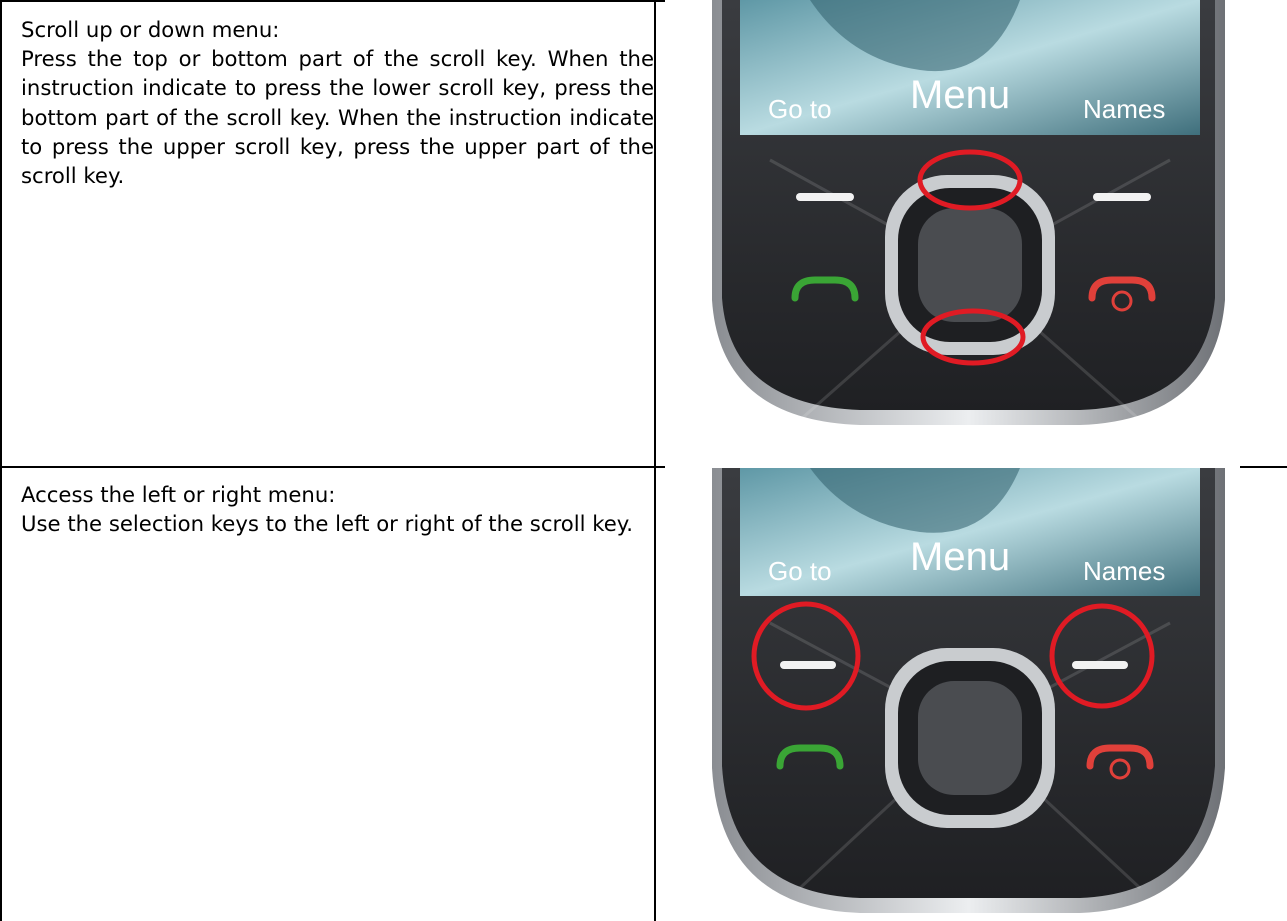 The height and width of the screenshot is (921, 1287). What do you see at coordinates (332, 1) in the screenshot?
I see `table-border-top` at bounding box center [332, 1].